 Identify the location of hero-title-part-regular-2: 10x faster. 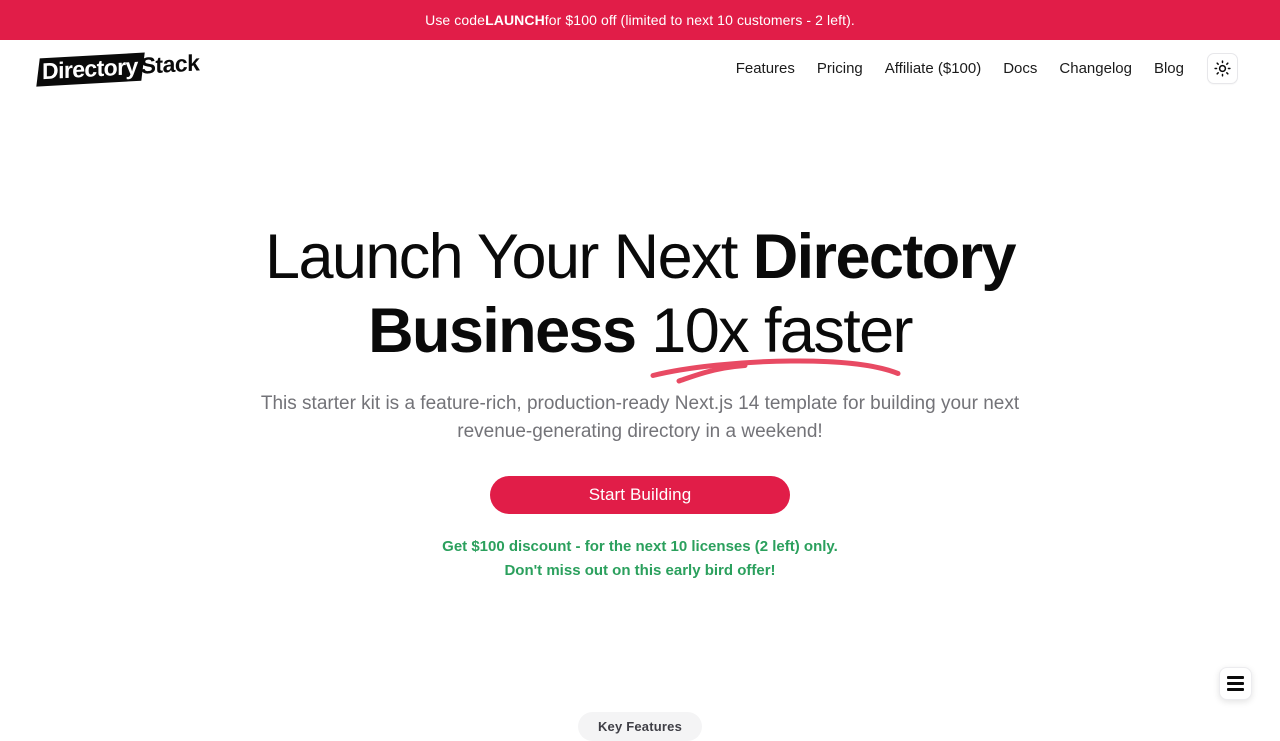
(781, 331).